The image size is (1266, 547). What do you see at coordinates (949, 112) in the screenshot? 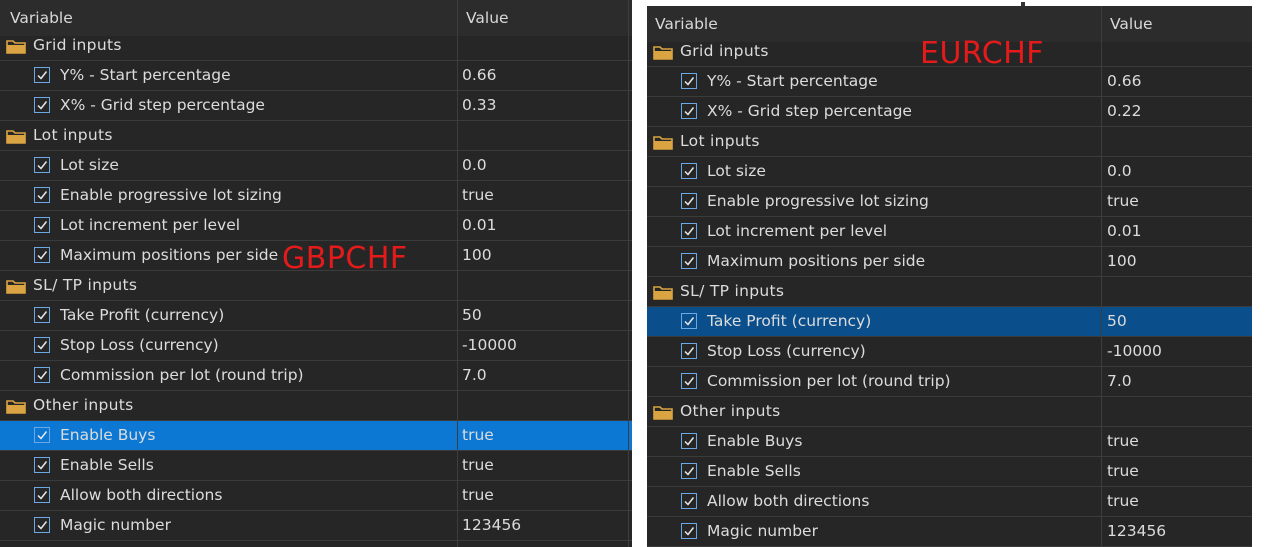
I see `input-row: X% - Grid step percentage 0.22` at bounding box center [949, 112].